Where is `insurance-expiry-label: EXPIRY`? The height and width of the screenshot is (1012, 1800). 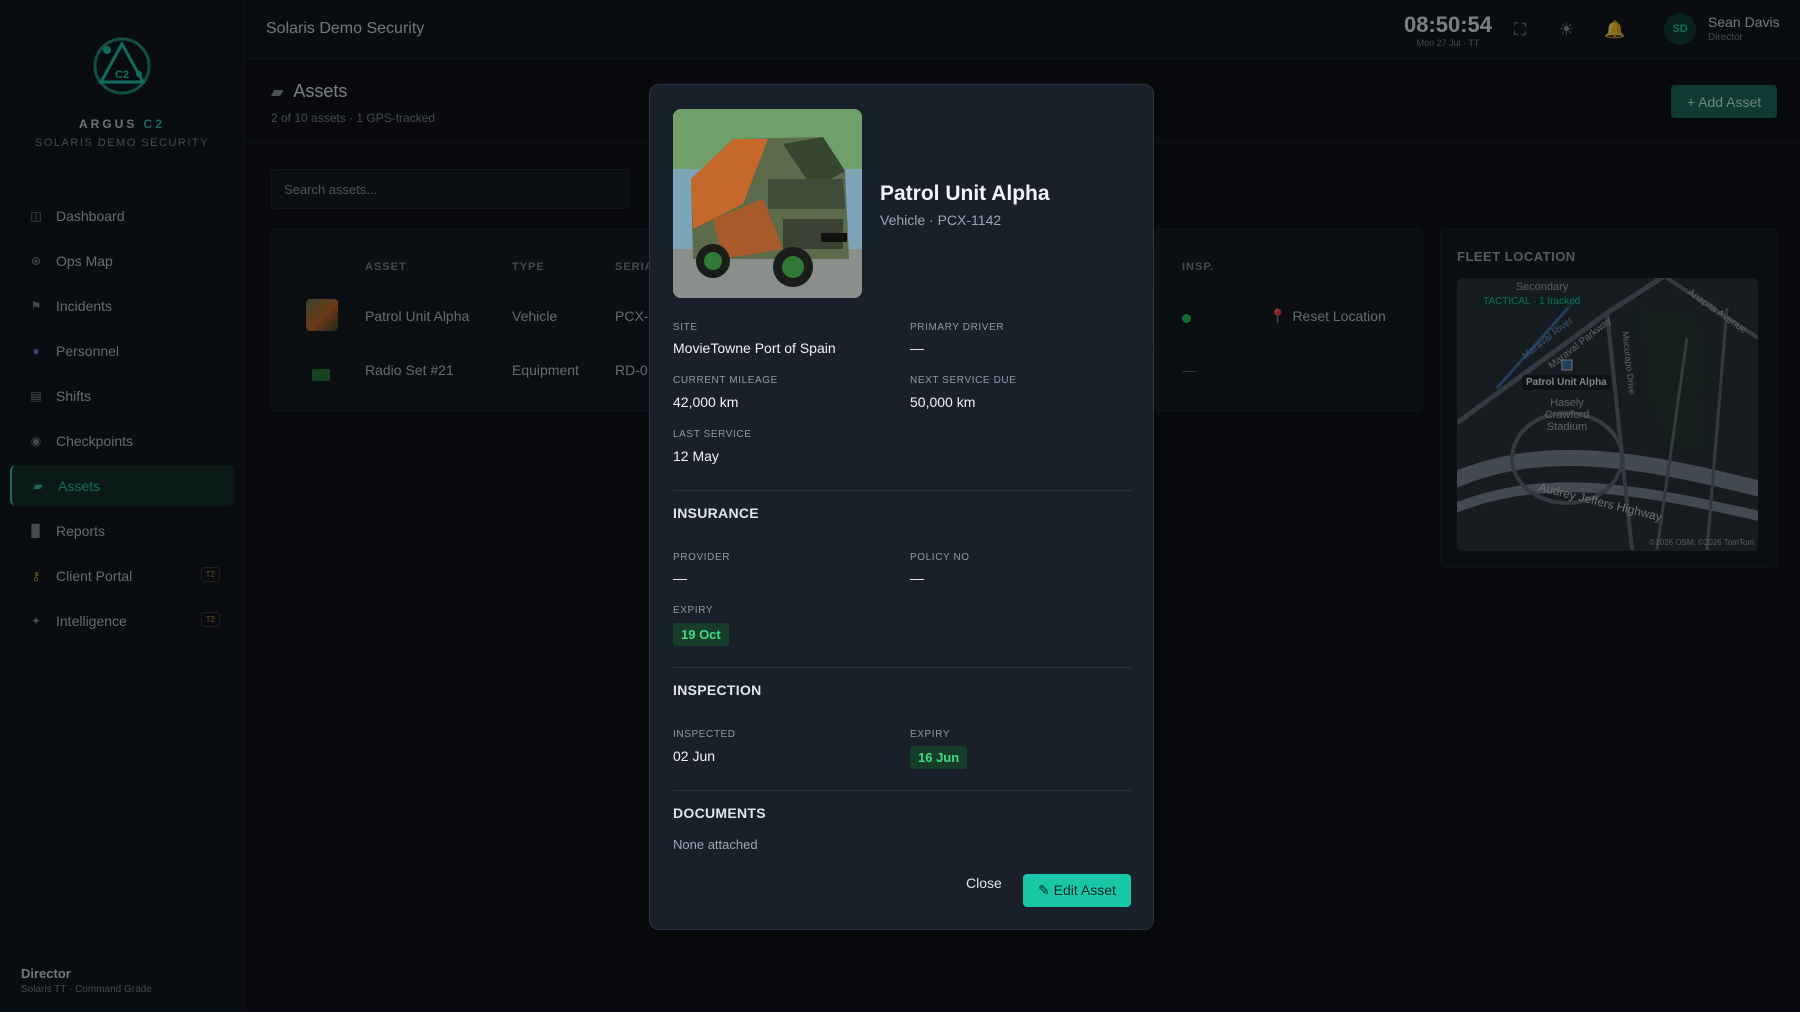
insurance-expiry-label: EXPIRY is located at coordinates (693, 610).